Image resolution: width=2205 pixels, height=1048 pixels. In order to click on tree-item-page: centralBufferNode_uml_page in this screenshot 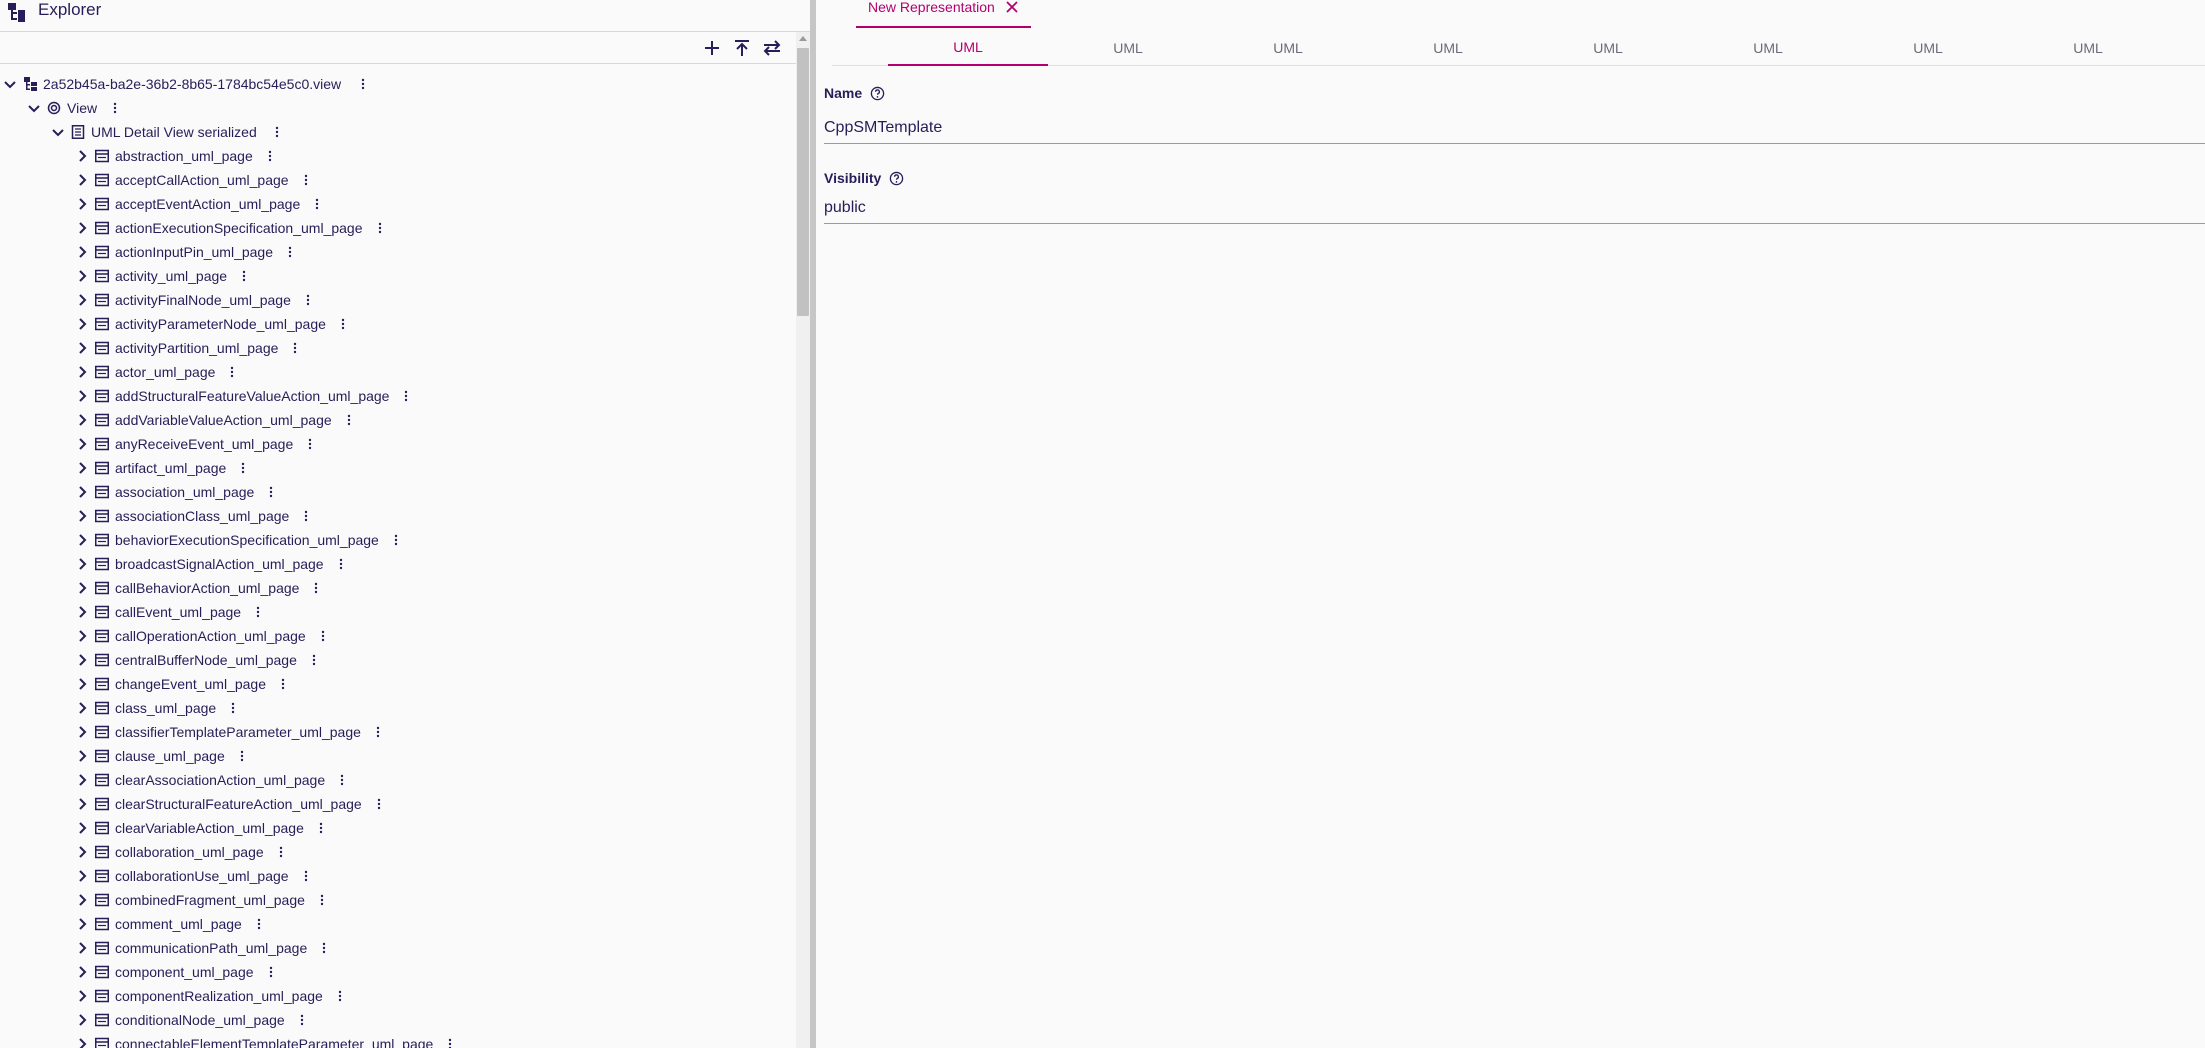, I will do `click(250, 660)`.